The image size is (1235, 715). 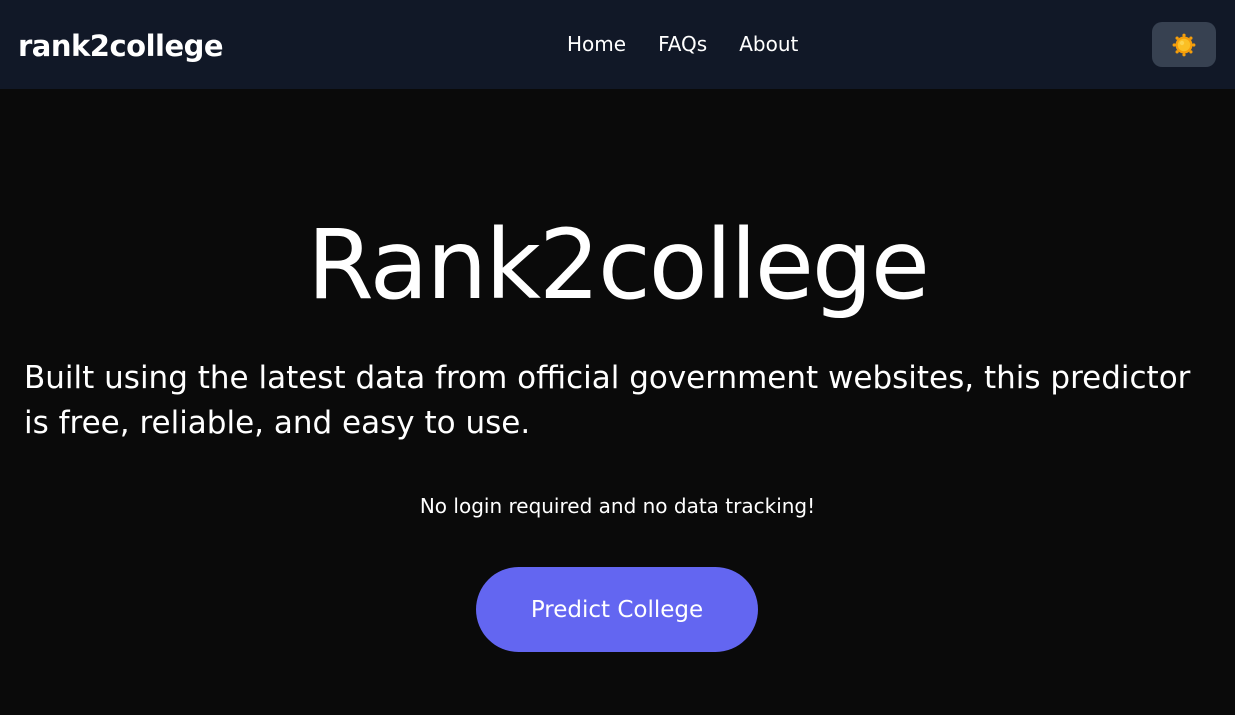 I want to click on brand-logo: rank2college, so click(x=121, y=46).